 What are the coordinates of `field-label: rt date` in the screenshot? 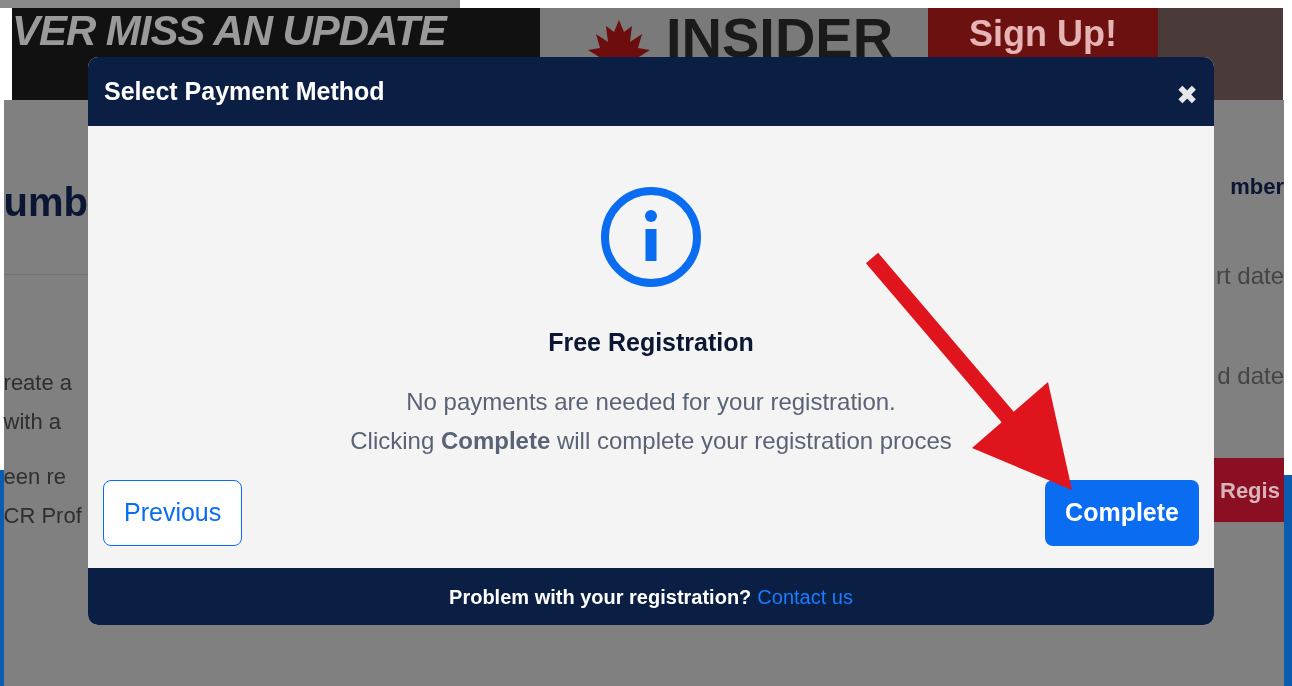 It's located at (1249, 276).